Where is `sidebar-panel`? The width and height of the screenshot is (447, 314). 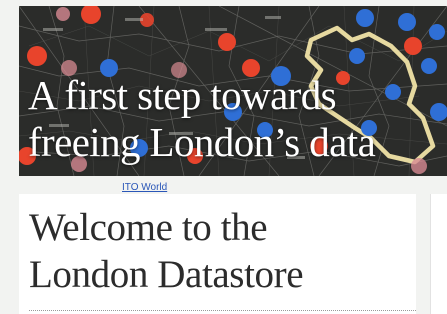
sidebar-panel is located at coordinates (438, 254).